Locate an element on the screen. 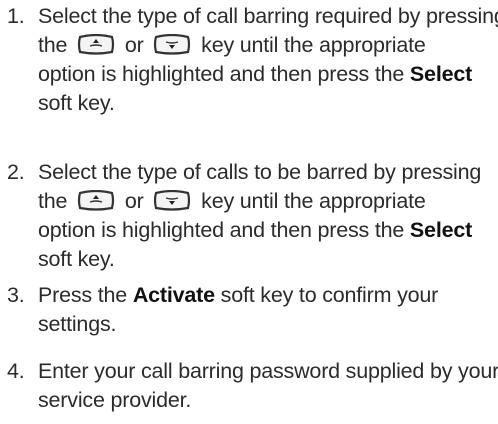 This screenshot has width=498, height=424. activate-softkey-label: Activate is located at coordinates (173, 295).